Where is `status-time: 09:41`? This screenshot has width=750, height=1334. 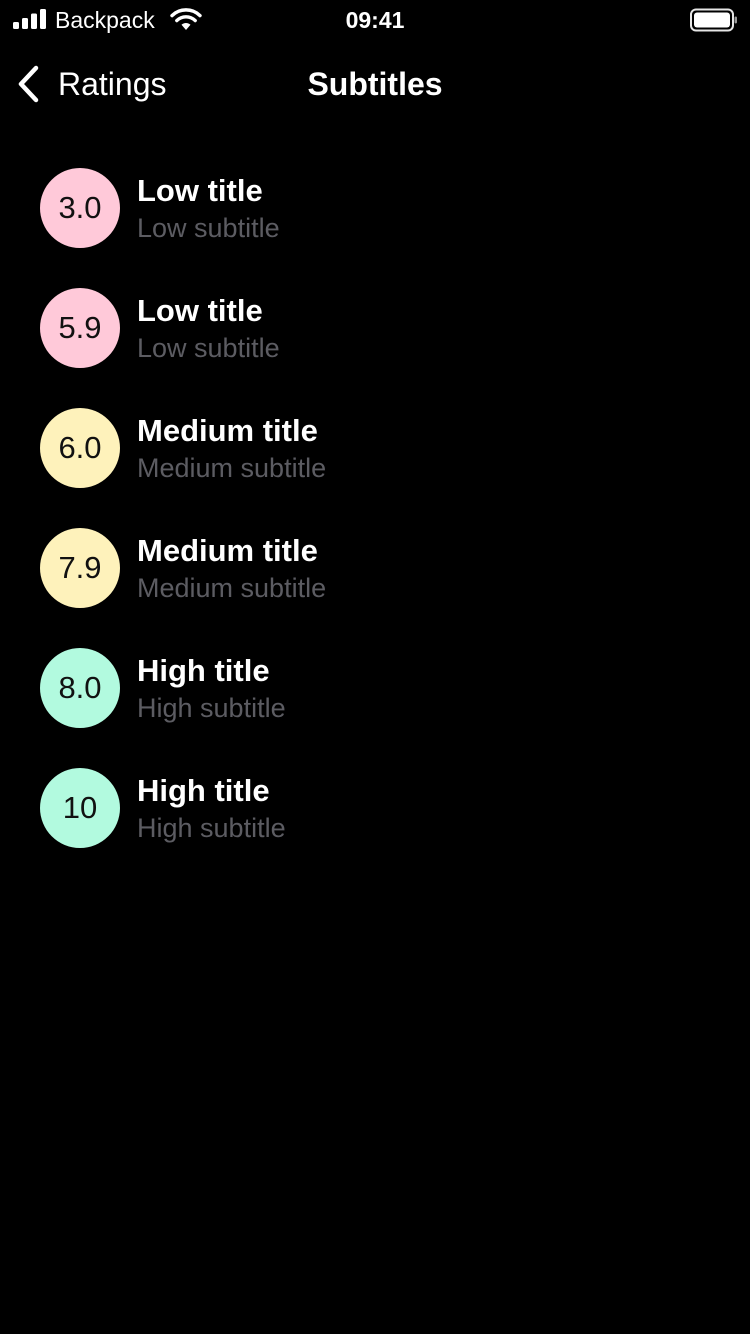 status-time: 09:41 is located at coordinates (375, 20).